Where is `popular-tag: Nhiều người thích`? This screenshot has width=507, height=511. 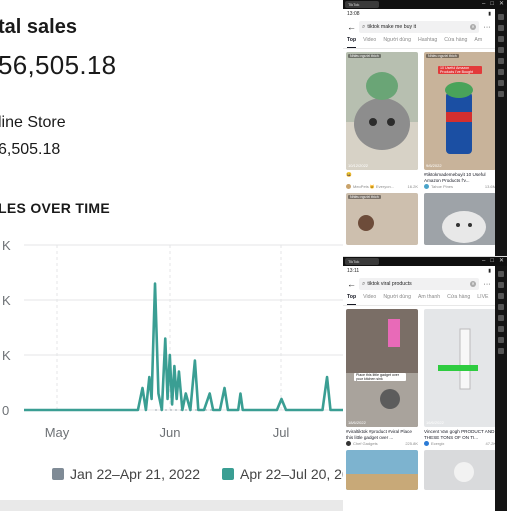
popular-tag: Nhiều người thích is located at coordinates (364, 197).